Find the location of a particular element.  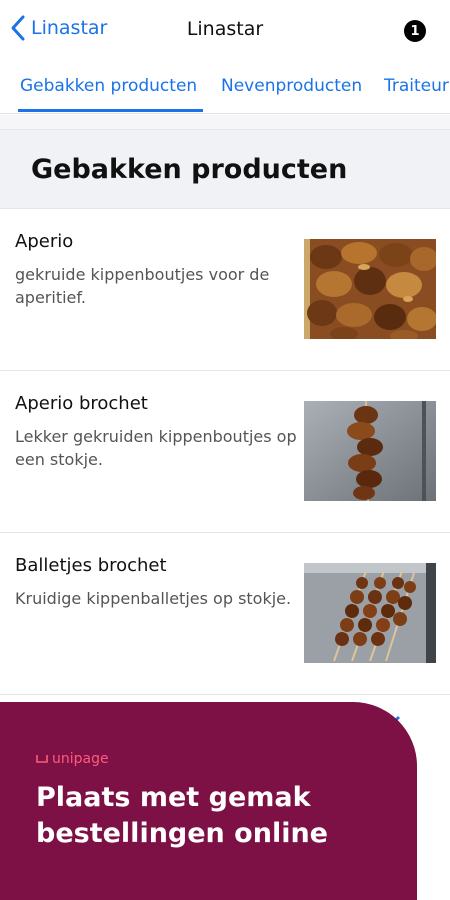

section-title: Gebakken producten is located at coordinates (189, 169).